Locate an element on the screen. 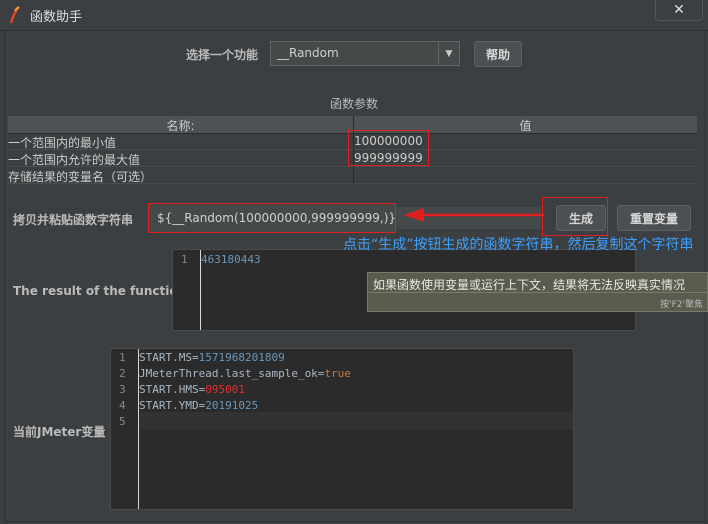 This screenshot has width=708, height=524. close-button: ✕ is located at coordinates (679, 10).